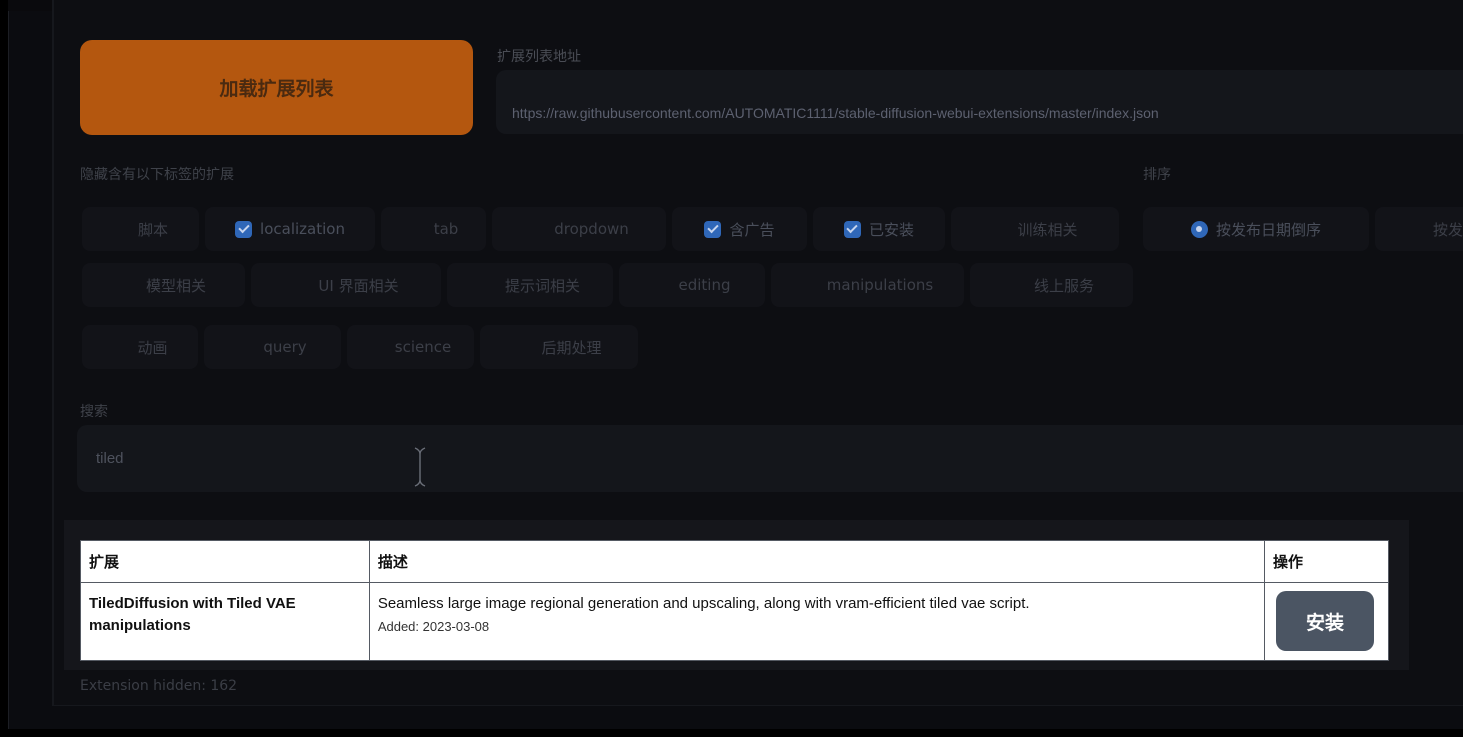 The width and height of the screenshot is (1463, 737). Describe the element at coordinates (891, 229) in the screenshot. I see `tag-label: 已安装` at that location.